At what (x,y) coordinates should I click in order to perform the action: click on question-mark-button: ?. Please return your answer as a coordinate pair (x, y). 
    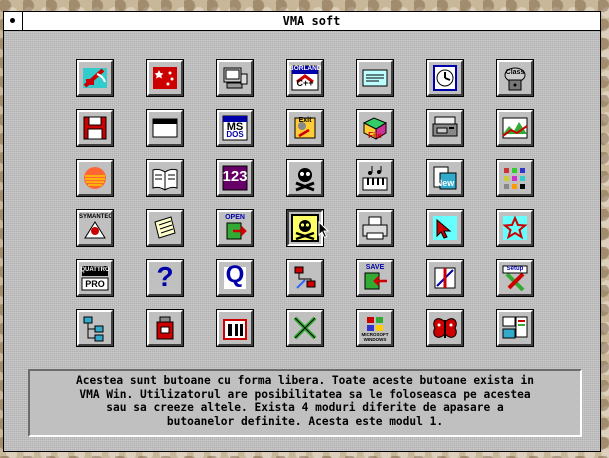
    Looking at the image, I should click on (165, 278).